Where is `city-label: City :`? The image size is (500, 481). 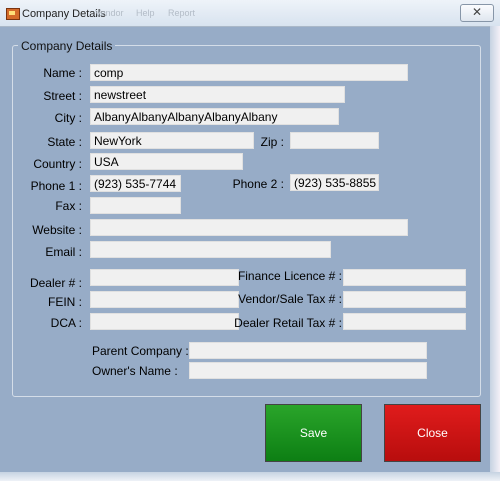 city-label: City : is located at coordinates (68, 118).